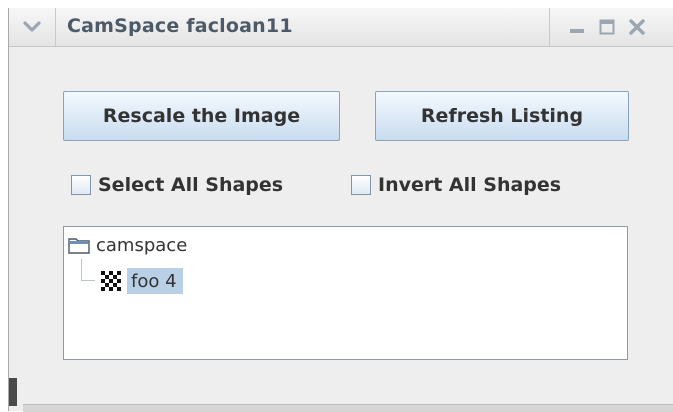 The height and width of the screenshot is (412, 673). What do you see at coordinates (180, 26) in the screenshot?
I see `window-title: CamSpace facloan11` at bounding box center [180, 26].